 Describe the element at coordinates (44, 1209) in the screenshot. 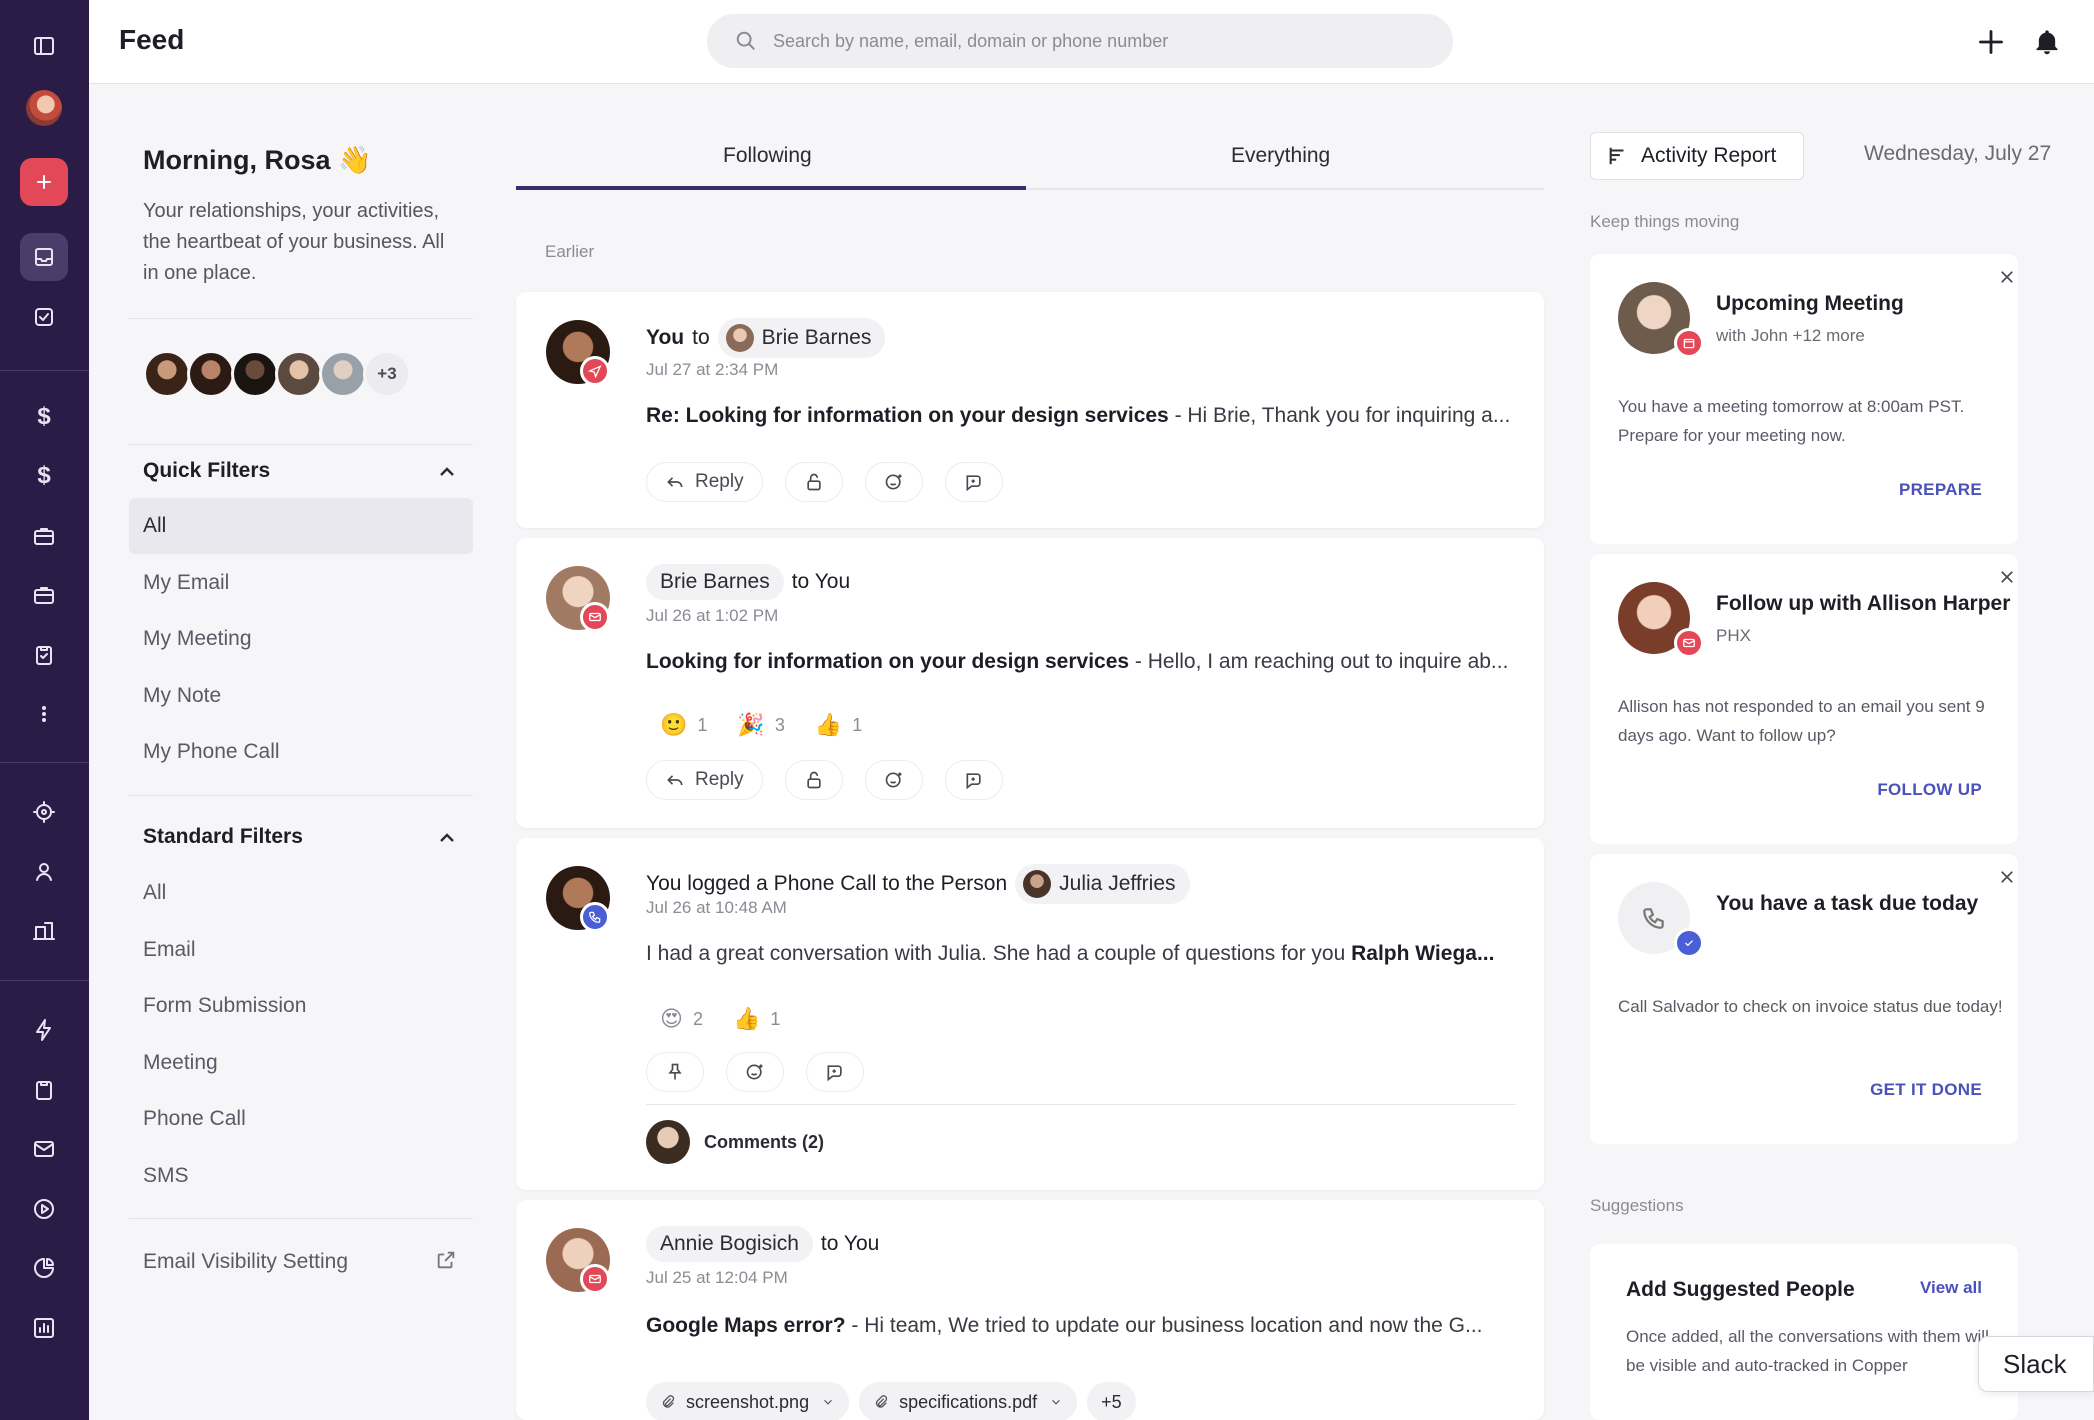

I see `play-circle-icon` at that location.